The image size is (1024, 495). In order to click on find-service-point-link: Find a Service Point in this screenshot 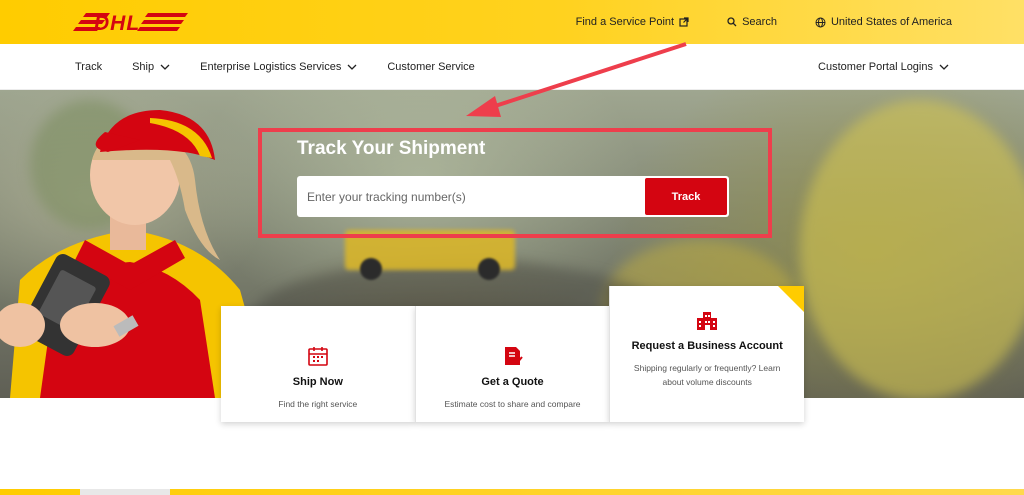, I will do `click(632, 22)`.